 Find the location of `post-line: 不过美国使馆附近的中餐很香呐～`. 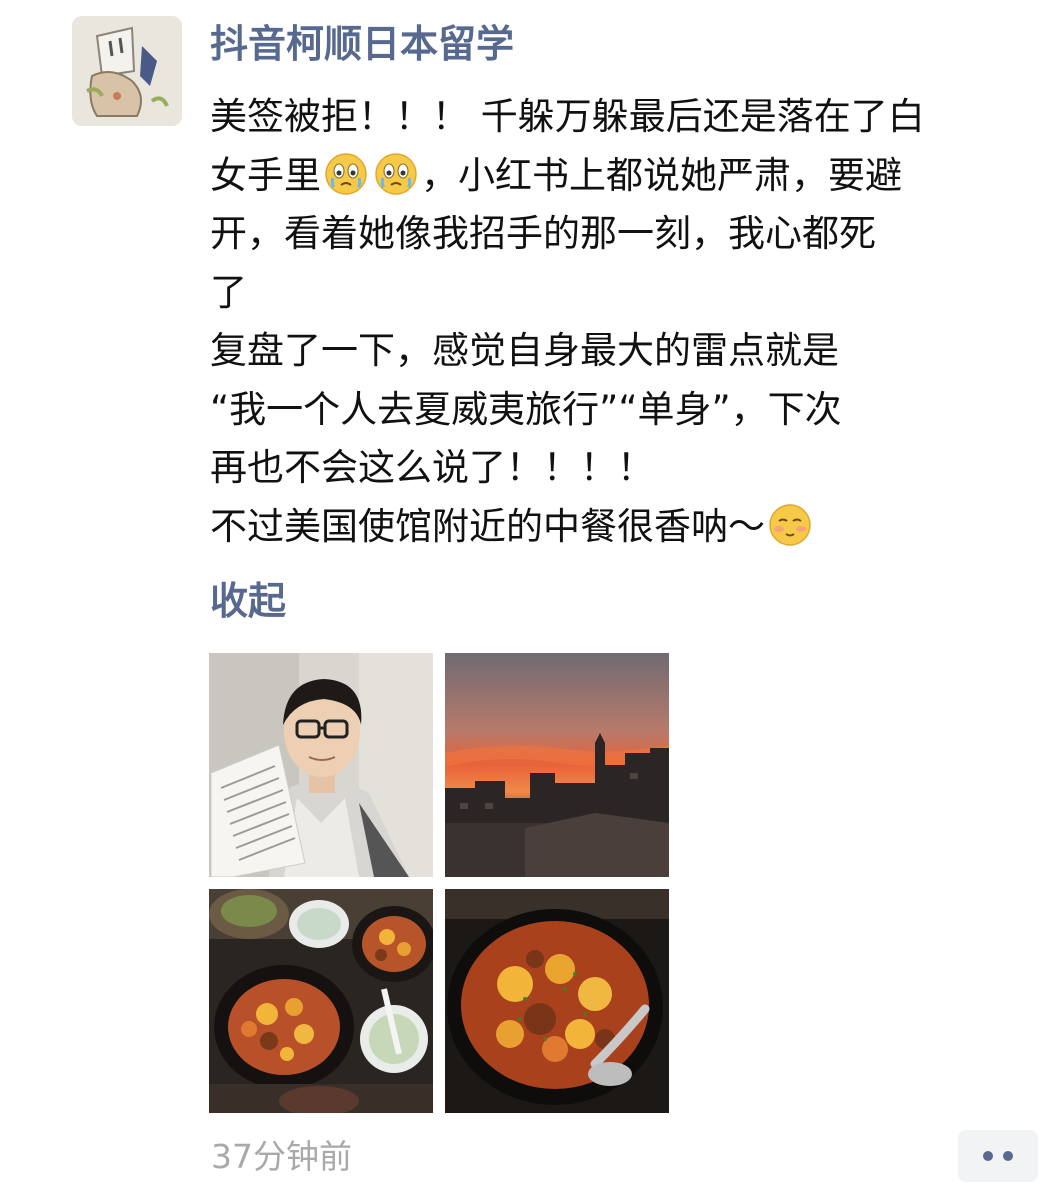

post-line: 不过美国使馆附近的中餐很香呐～ is located at coordinates (625, 527).